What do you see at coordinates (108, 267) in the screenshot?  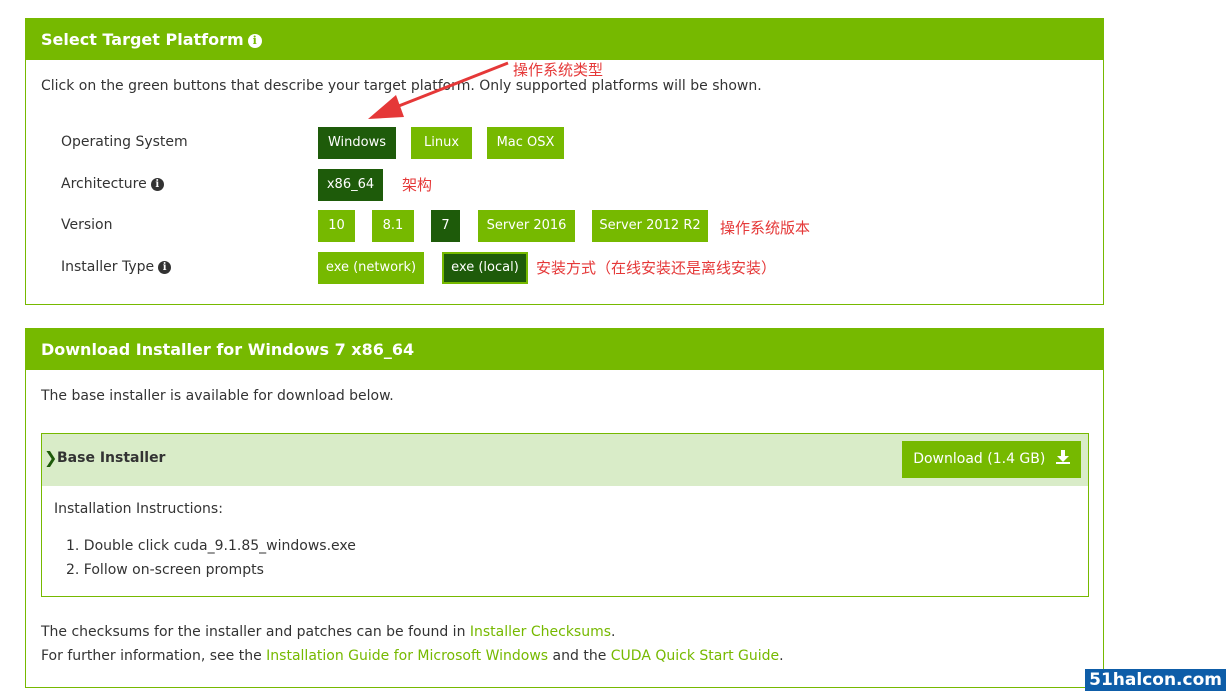 I see `installer-label: Installer Type` at bounding box center [108, 267].